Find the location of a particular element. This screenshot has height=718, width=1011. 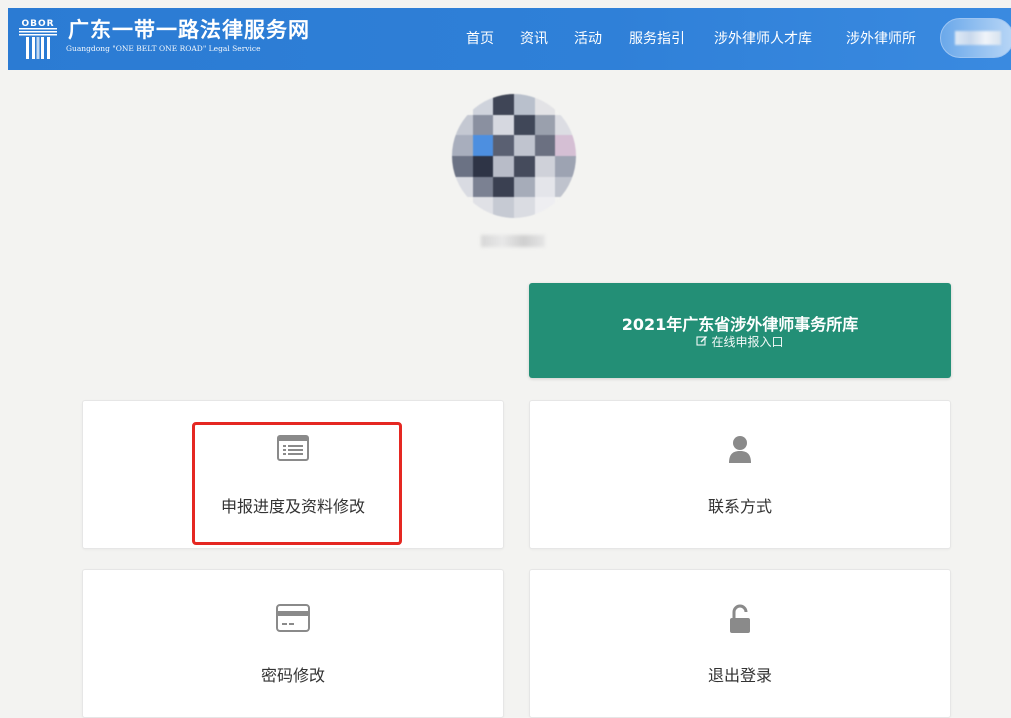

user-menu-button is located at coordinates (975, 38).